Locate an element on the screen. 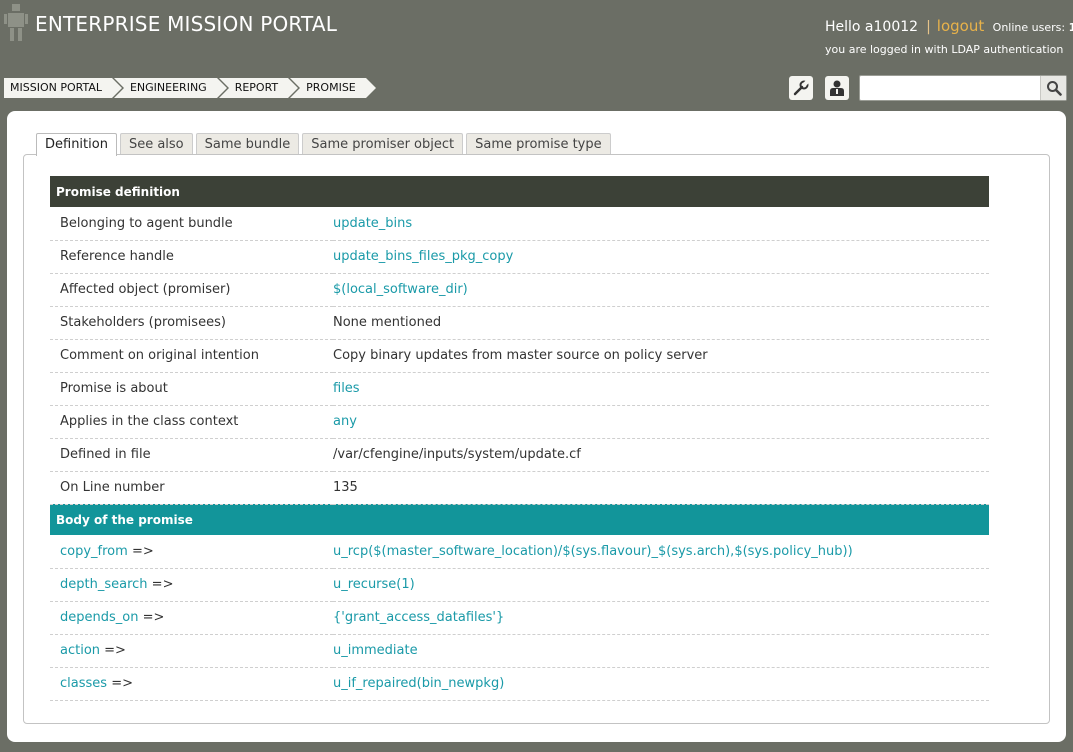 This screenshot has height=752, width=1073. definition-value-cell: update_bins_files_pkg_copy is located at coordinates (661, 257).